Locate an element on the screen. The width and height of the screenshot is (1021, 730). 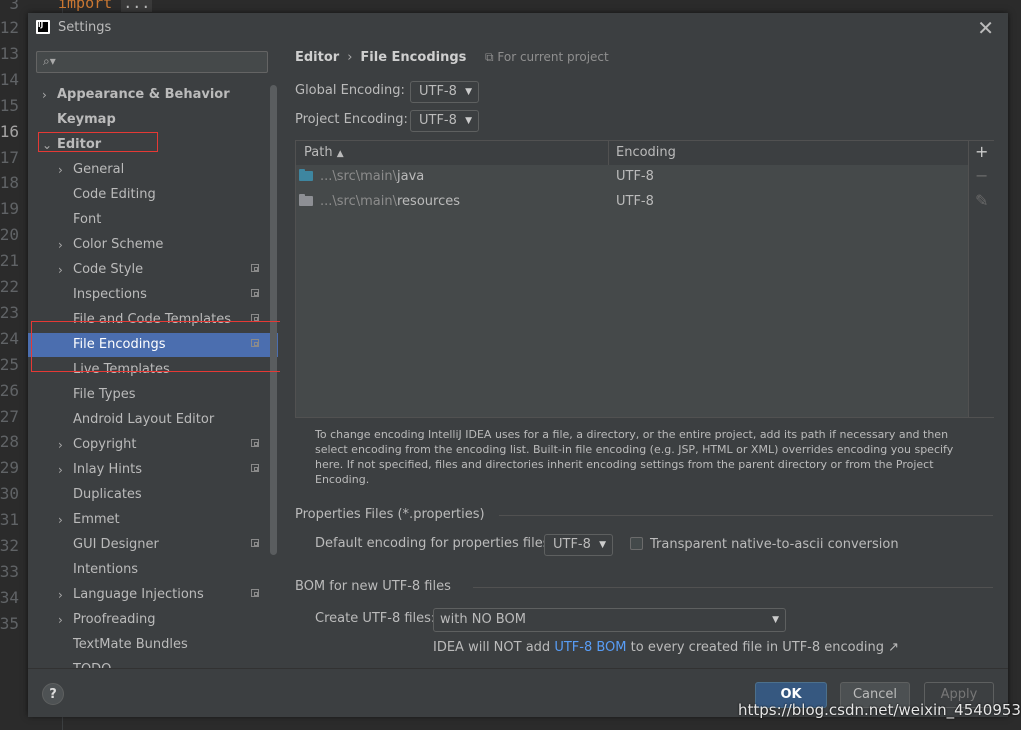
sidebar-item-copyright: › Copyright is located at coordinates (153, 445).